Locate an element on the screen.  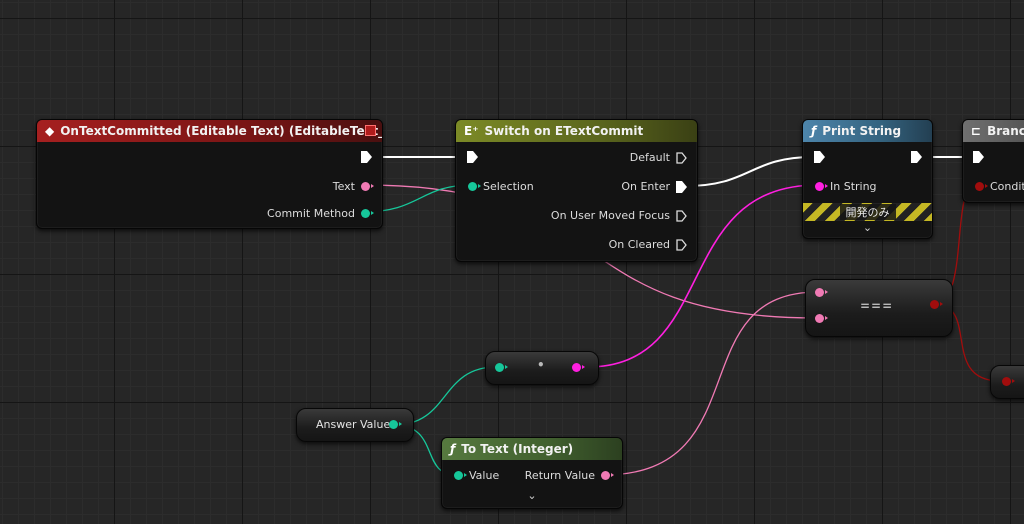
development-only-banner: 開発のみ is located at coordinates (867, 212).